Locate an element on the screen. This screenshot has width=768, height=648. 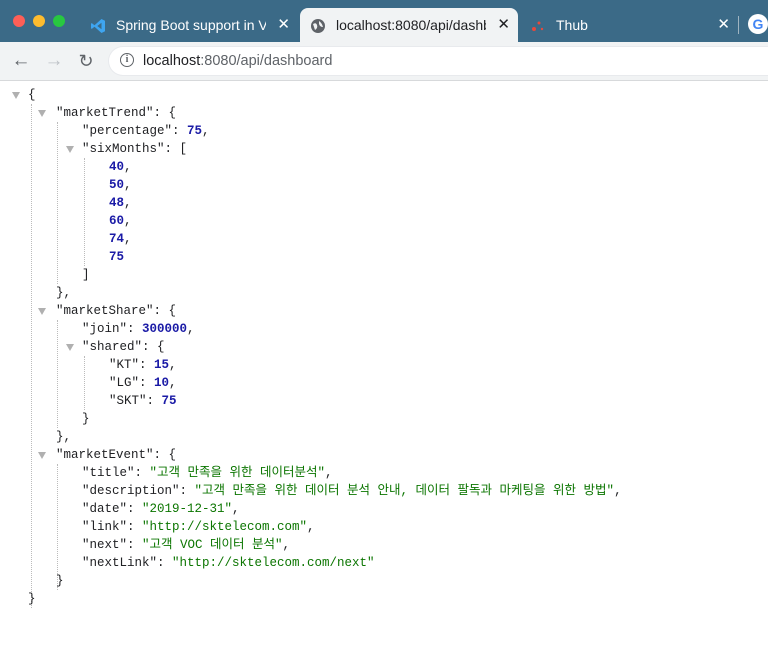
json-line: "nextLink": "http://sktelecom.com/next" is located at coordinates (228, 563).